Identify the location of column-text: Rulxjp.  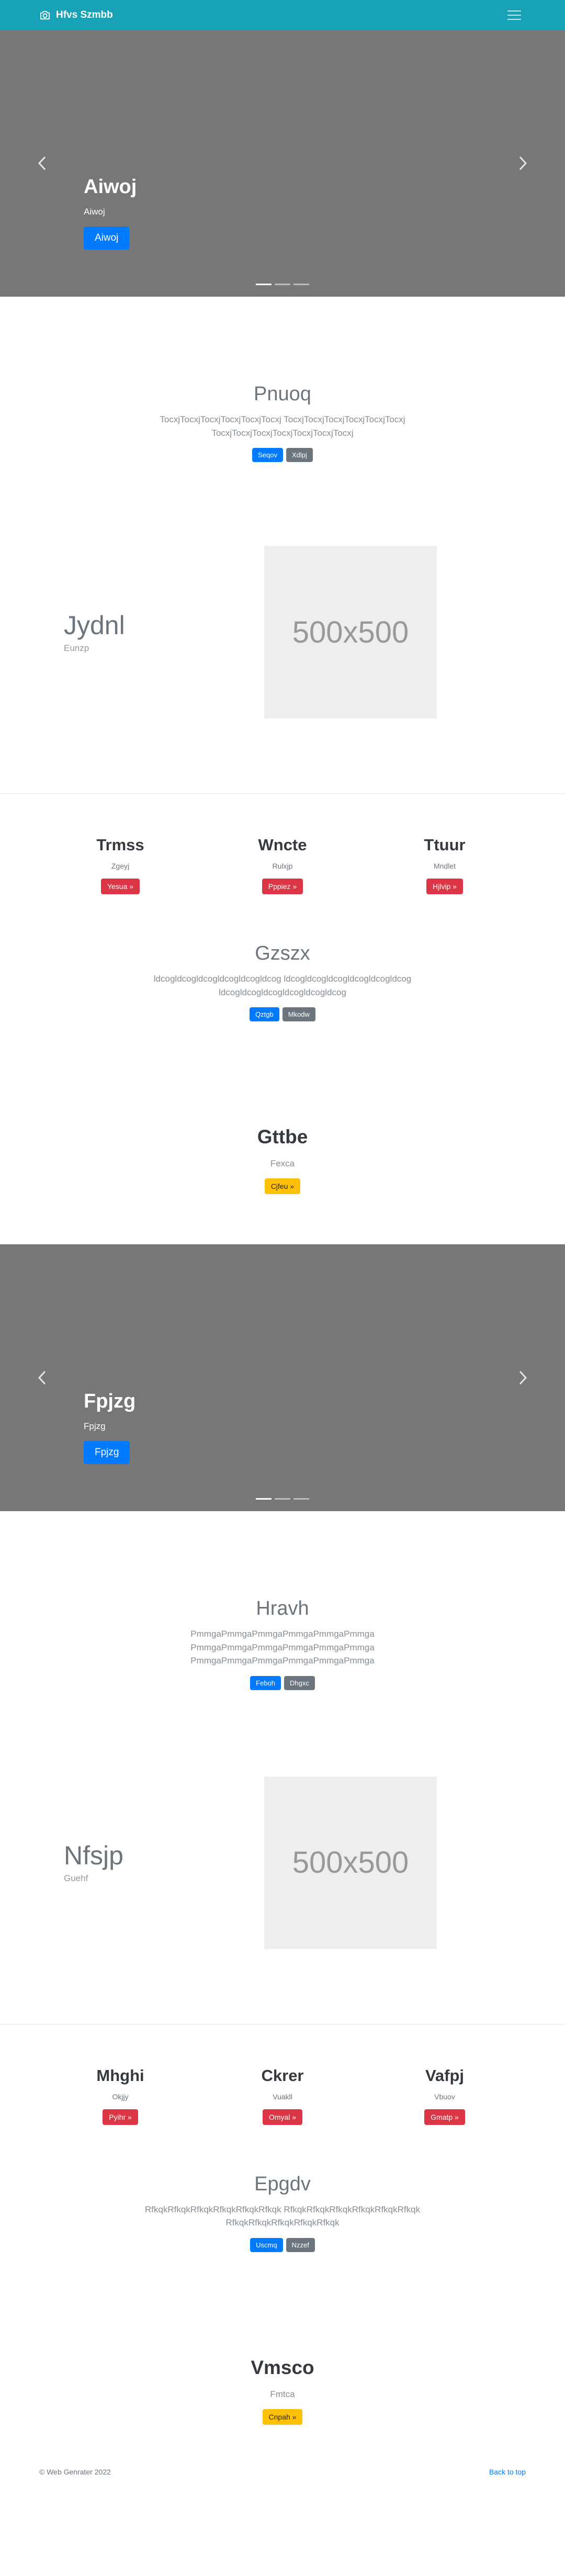
(282, 866).